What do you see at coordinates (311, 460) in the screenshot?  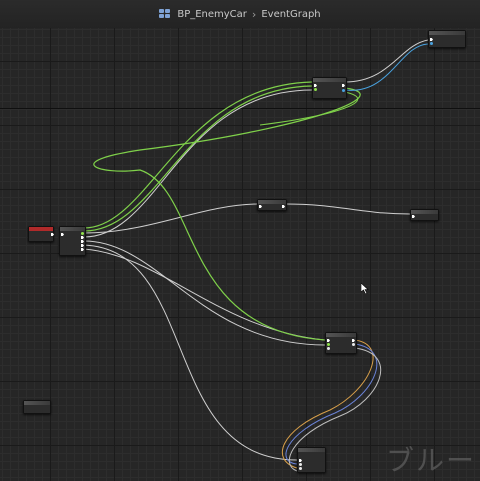 I see `bottom-function-node` at bounding box center [311, 460].